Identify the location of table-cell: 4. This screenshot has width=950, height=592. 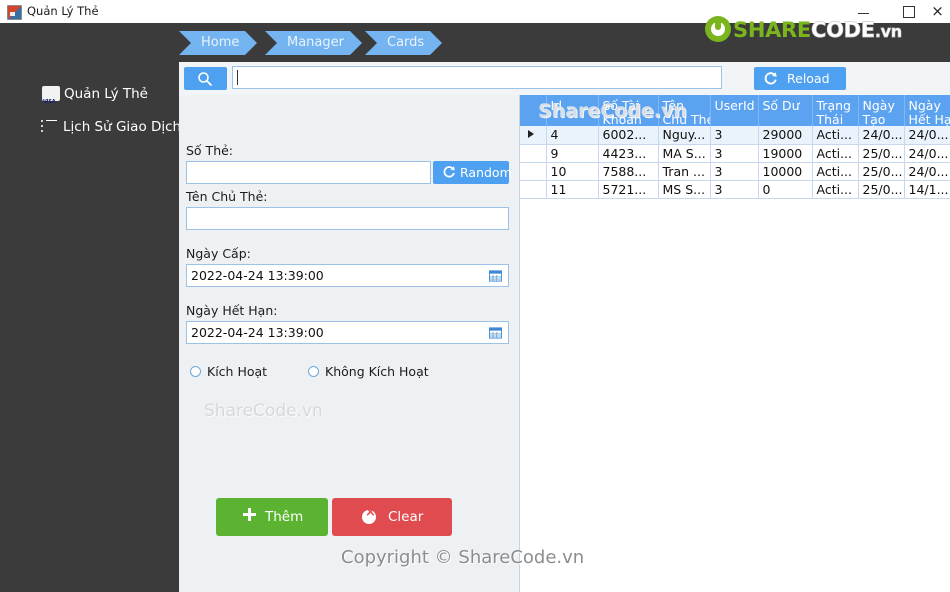
(572, 135).